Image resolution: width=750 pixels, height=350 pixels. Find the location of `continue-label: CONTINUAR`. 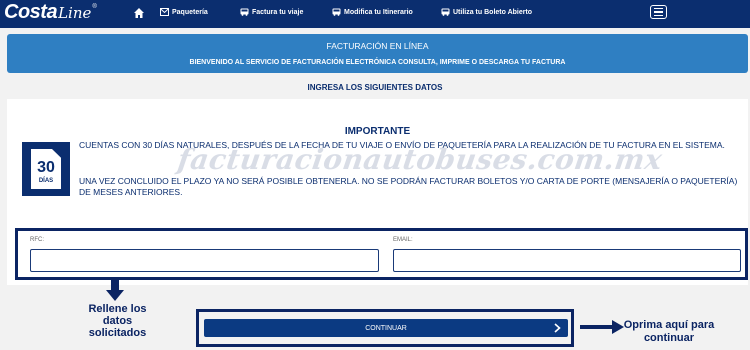

continue-label: CONTINUAR is located at coordinates (386, 328).